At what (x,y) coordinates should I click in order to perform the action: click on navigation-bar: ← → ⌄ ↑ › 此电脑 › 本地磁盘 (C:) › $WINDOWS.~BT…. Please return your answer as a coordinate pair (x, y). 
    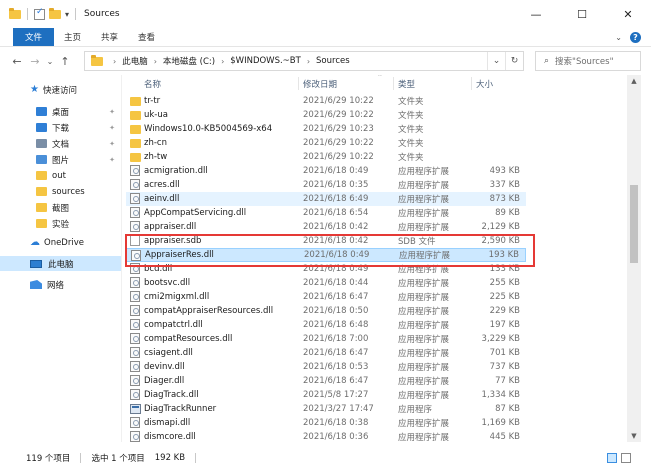
    Looking at the image, I should click on (325, 61).